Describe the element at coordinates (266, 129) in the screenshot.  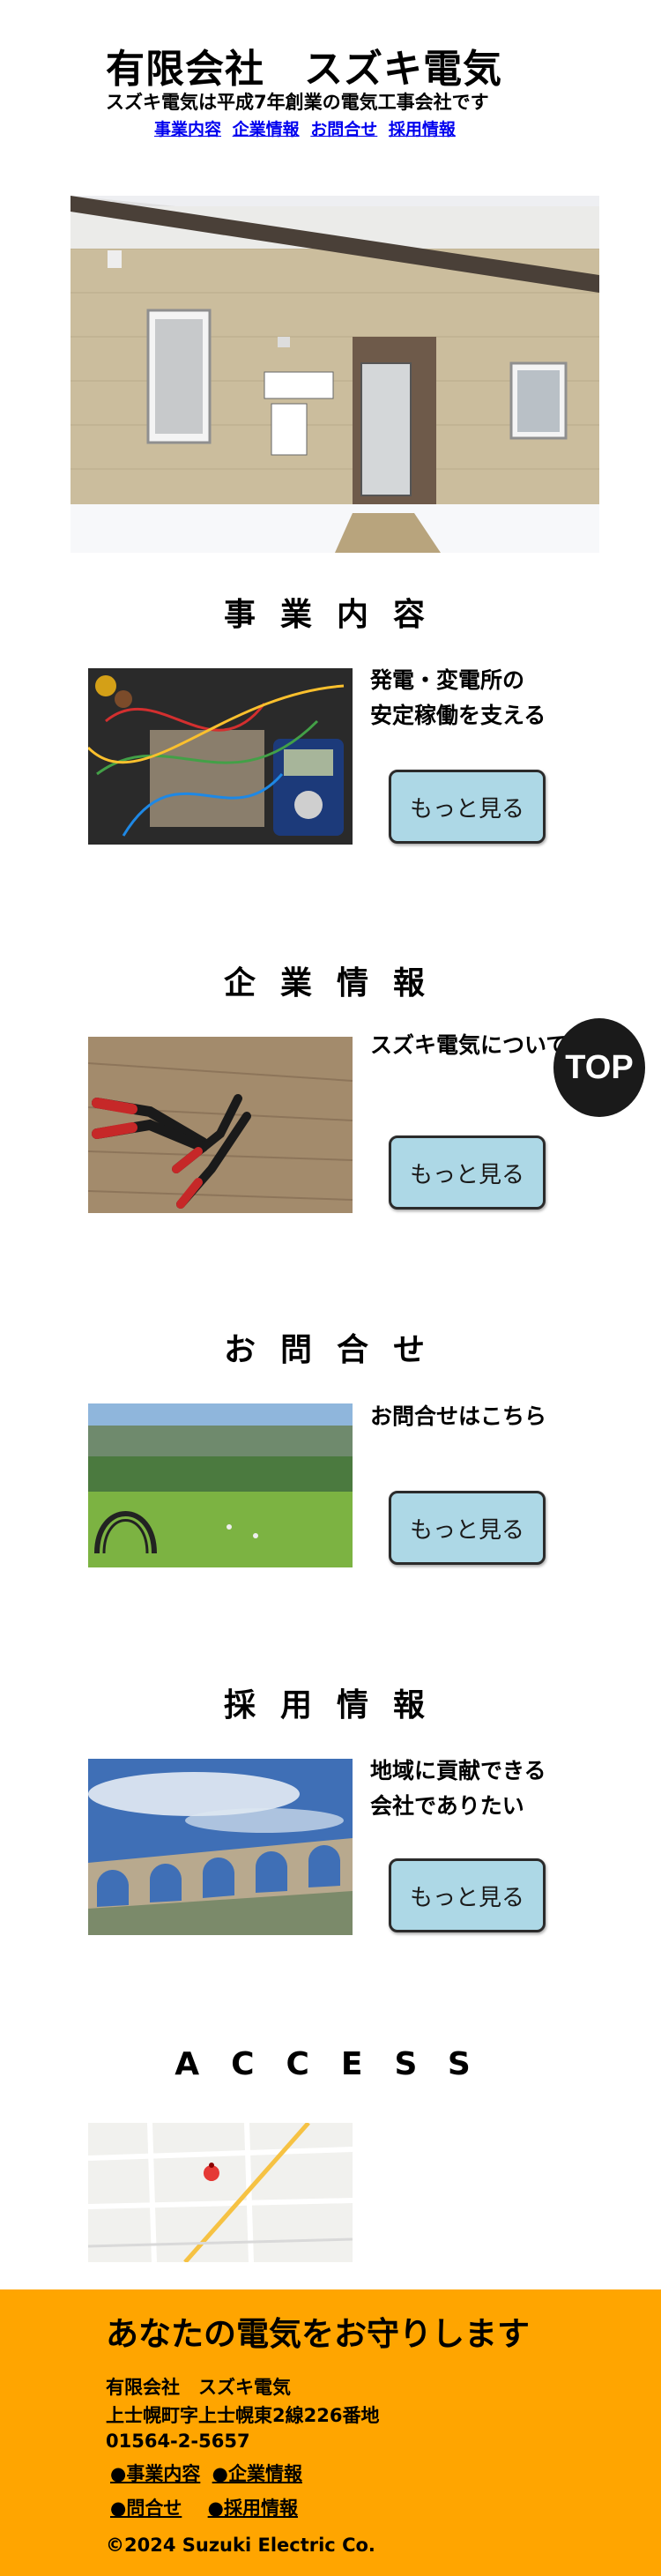
I see `nav-link-company: 企業情報` at that location.